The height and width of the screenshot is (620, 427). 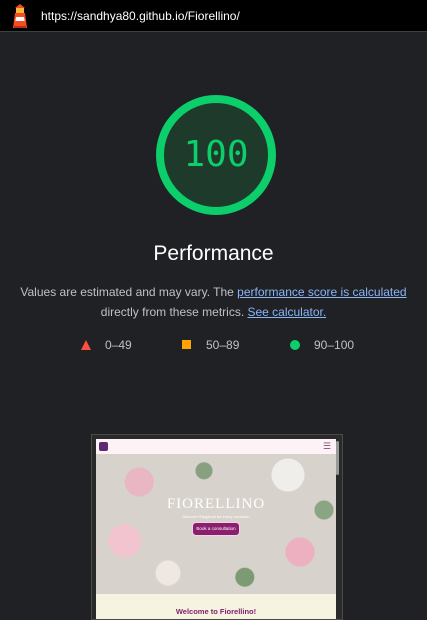 I want to click on legend-label: 90–100, so click(x=334, y=345).